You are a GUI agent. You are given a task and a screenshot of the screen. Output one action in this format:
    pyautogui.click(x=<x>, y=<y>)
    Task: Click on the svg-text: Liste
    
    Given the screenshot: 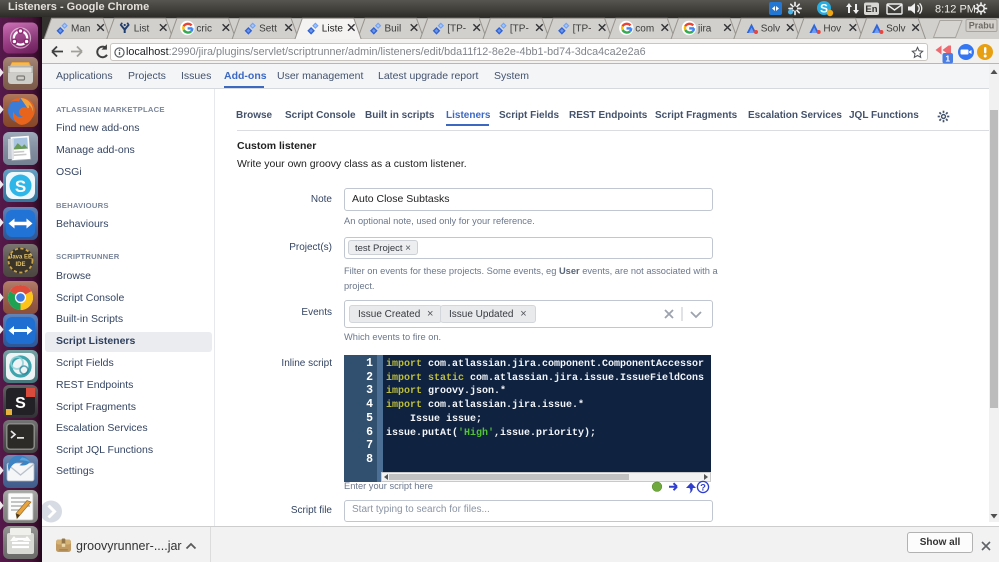 What is the action you would take?
    pyautogui.click(x=333, y=29)
    